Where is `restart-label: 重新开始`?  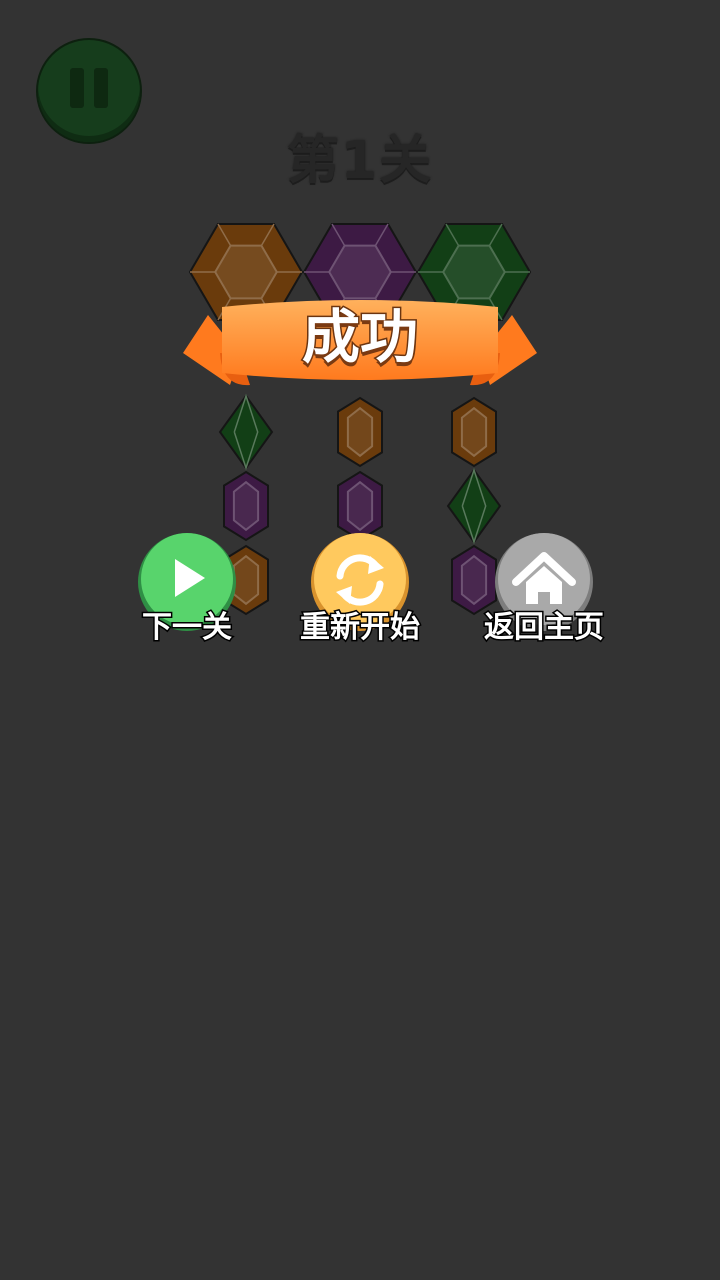
restart-label: 重新开始 is located at coordinates (360, 628).